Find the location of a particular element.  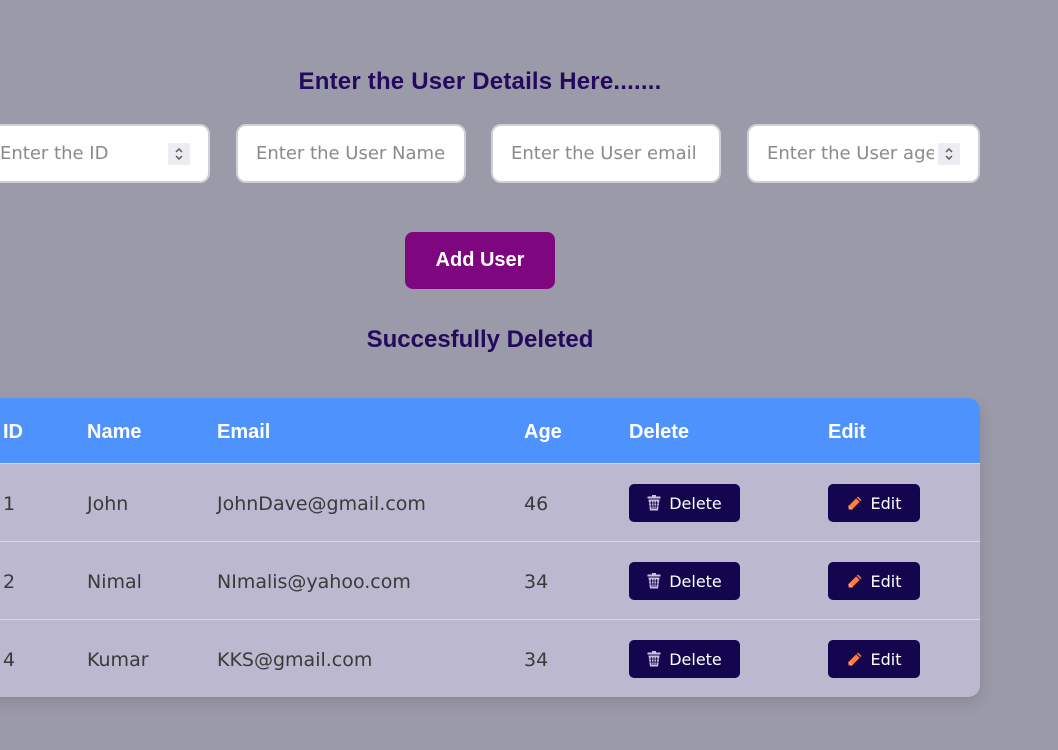

cell-id: 1 is located at coordinates (9, 504).